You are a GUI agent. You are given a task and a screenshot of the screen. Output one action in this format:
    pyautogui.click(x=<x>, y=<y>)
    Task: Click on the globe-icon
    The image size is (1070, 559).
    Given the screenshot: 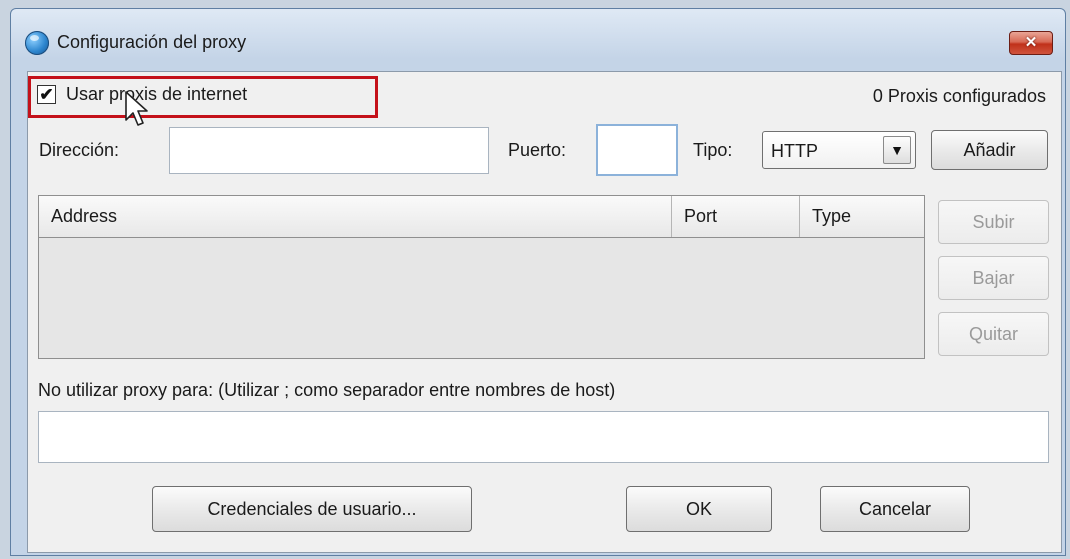 What is the action you would take?
    pyautogui.click(x=37, y=43)
    